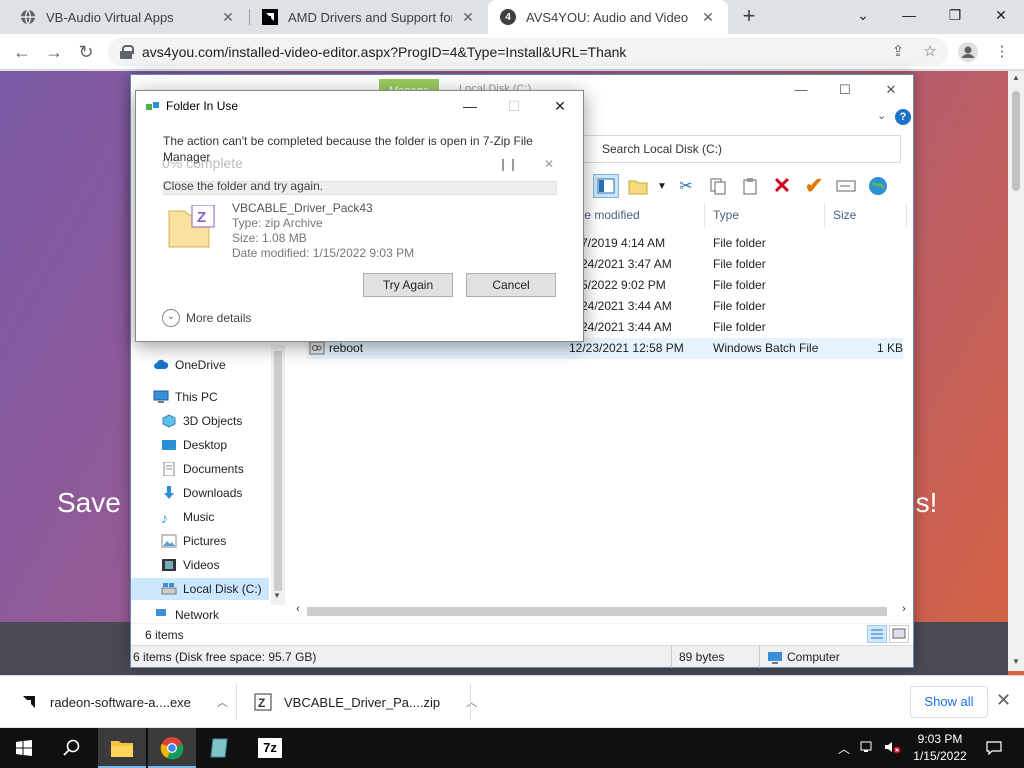 This screenshot has width=1024, height=768. What do you see at coordinates (24, 748) in the screenshot?
I see `start-button` at bounding box center [24, 748].